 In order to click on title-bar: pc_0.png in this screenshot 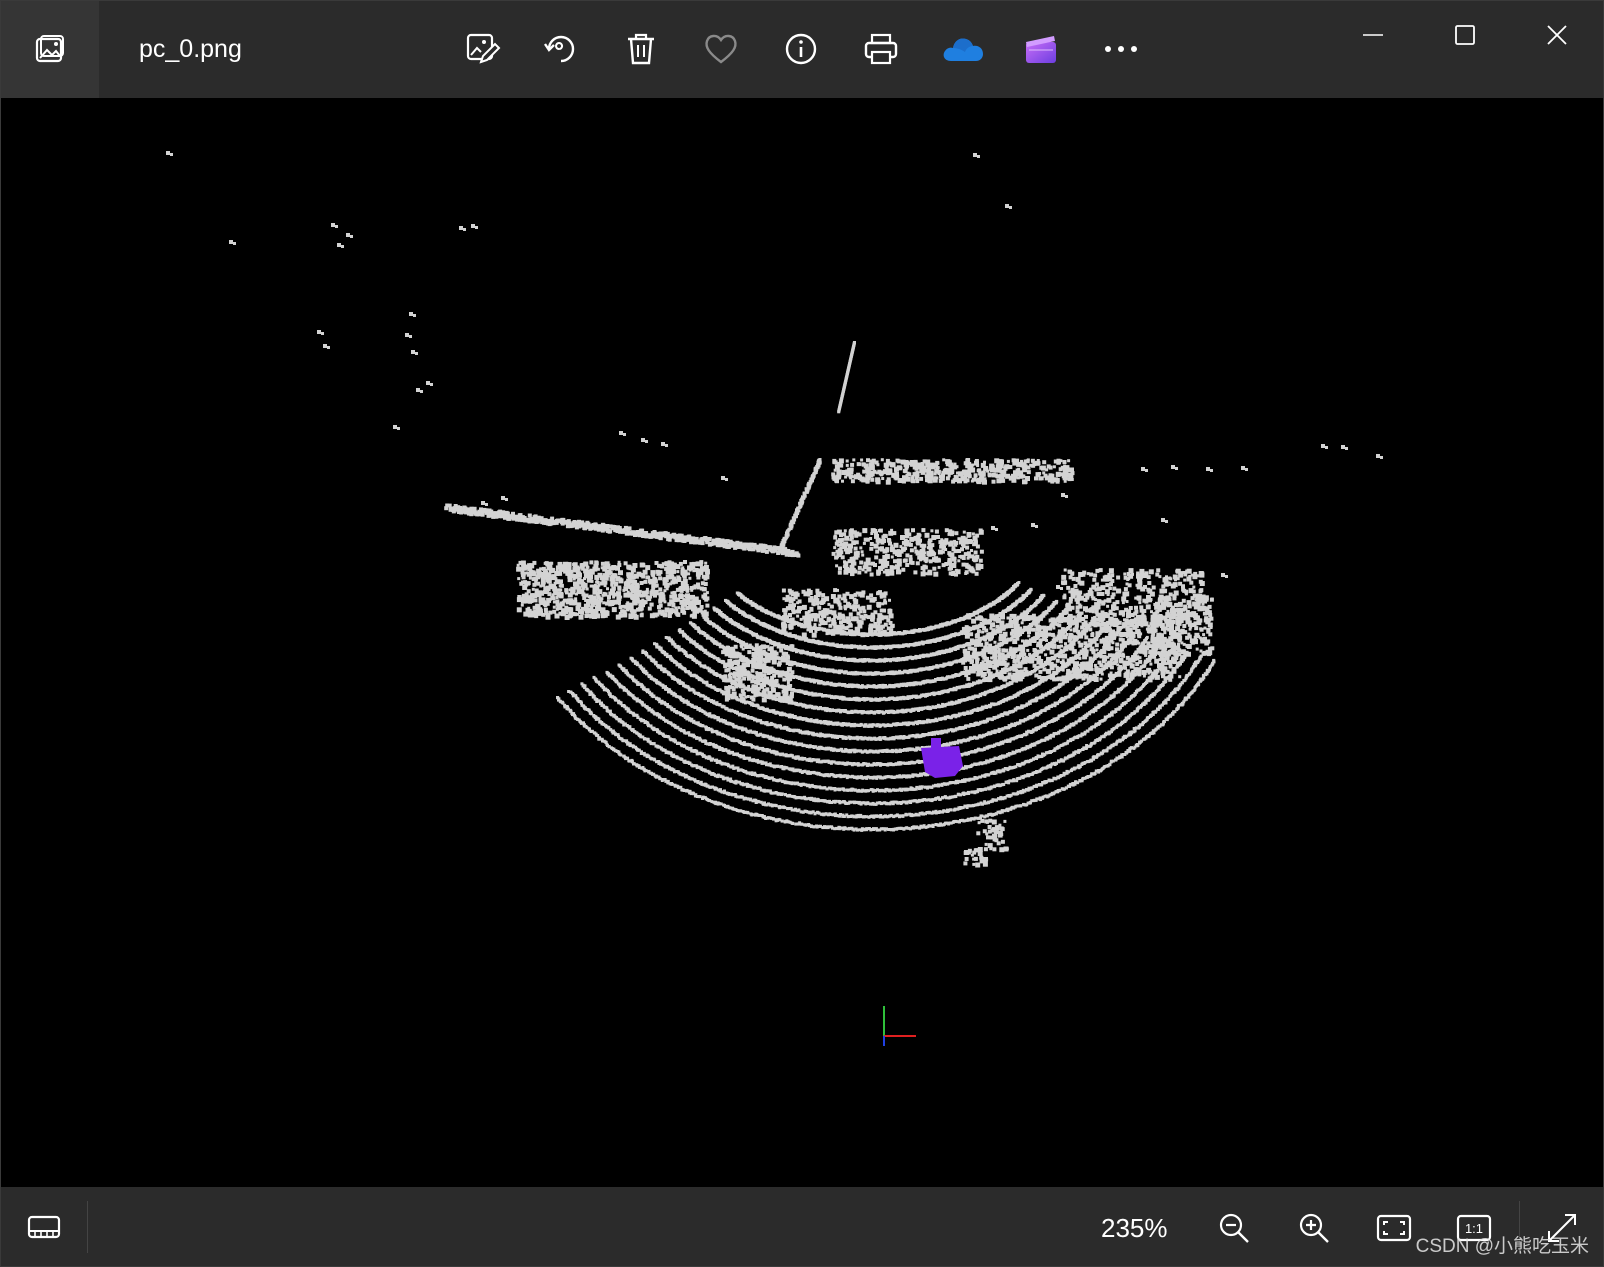, I will do `click(802, 49)`.